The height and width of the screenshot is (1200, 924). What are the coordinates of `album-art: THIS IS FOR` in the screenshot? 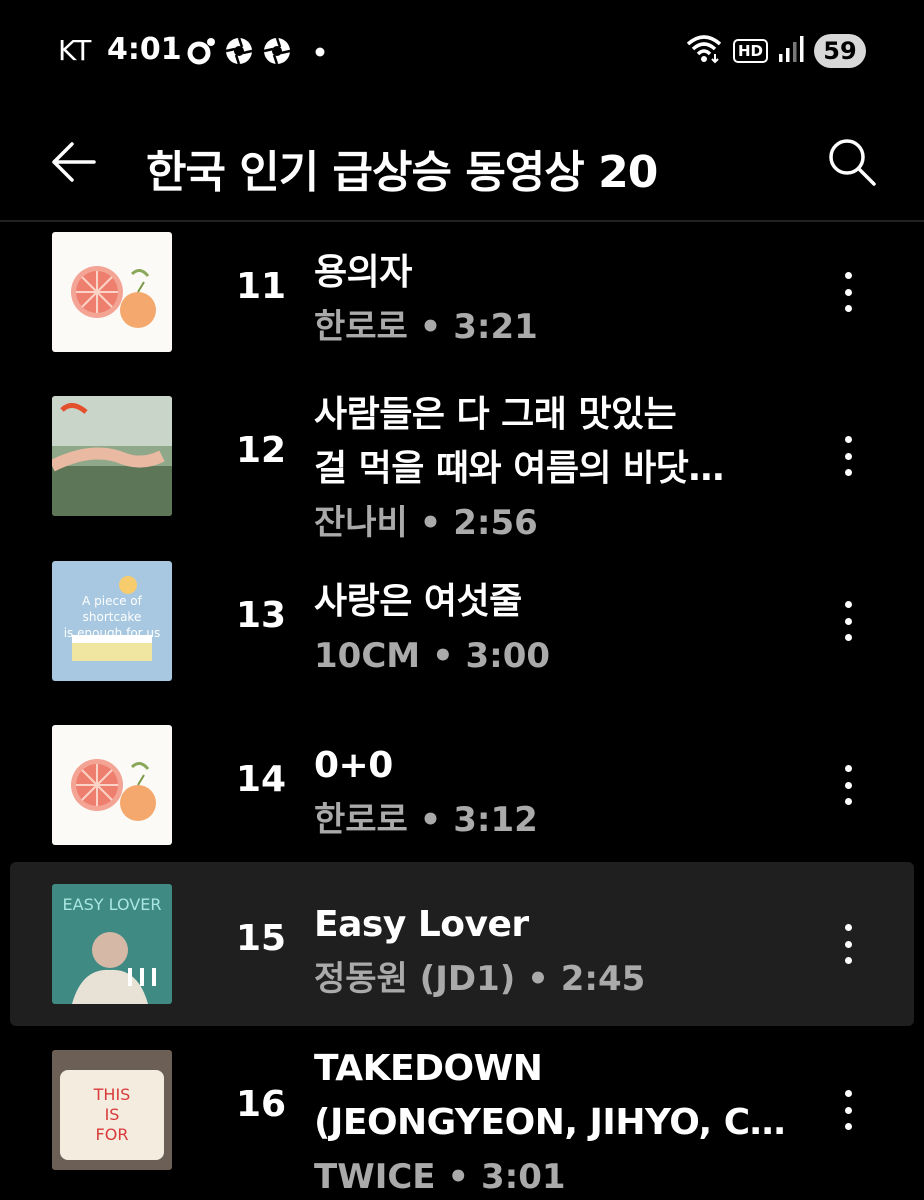 It's located at (112, 1110).